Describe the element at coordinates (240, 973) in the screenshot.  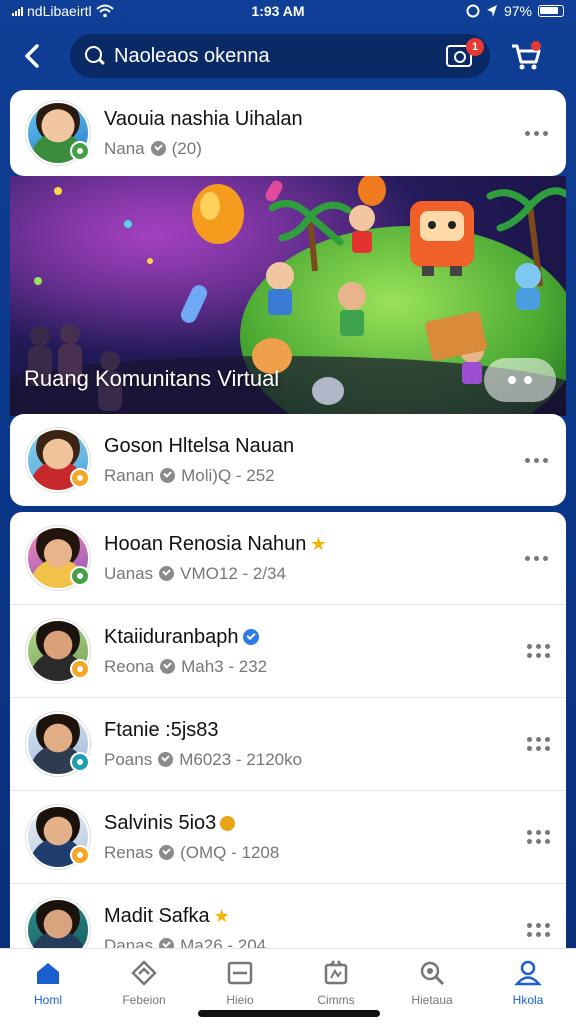
I see `card-icon` at that location.